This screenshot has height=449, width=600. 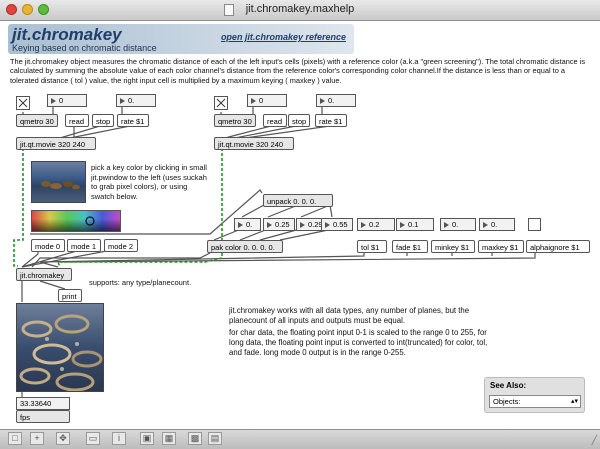 What do you see at coordinates (501, 246) in the screenshot?
I see `maxkey-message: maxkey $1` at bounding box center [501, 246].